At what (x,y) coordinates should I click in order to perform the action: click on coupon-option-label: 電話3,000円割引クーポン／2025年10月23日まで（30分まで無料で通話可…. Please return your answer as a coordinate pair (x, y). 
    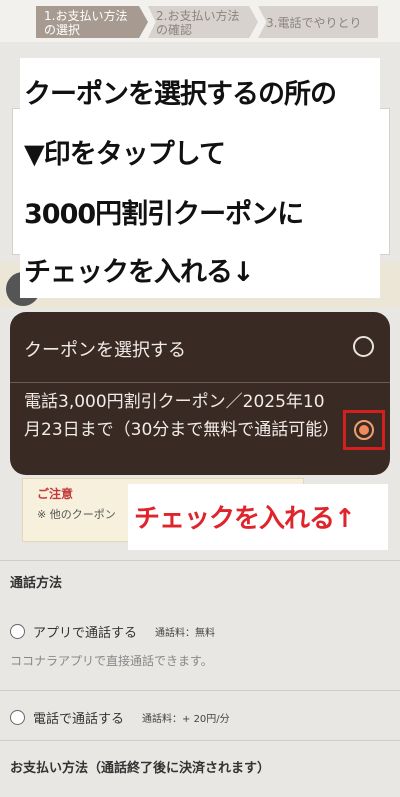
    Looking at the image, I should click on (181, 416).